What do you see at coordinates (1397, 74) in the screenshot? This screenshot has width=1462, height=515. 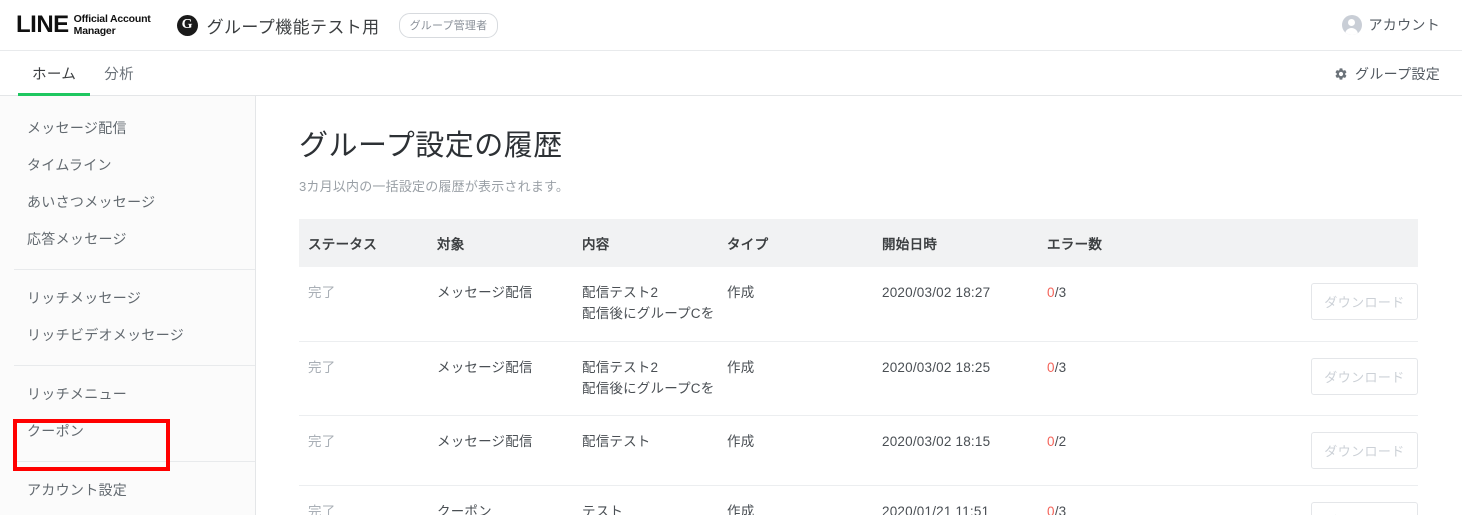 I see `group-settings-label: グループ設定` at bounding box center [1397, 74].